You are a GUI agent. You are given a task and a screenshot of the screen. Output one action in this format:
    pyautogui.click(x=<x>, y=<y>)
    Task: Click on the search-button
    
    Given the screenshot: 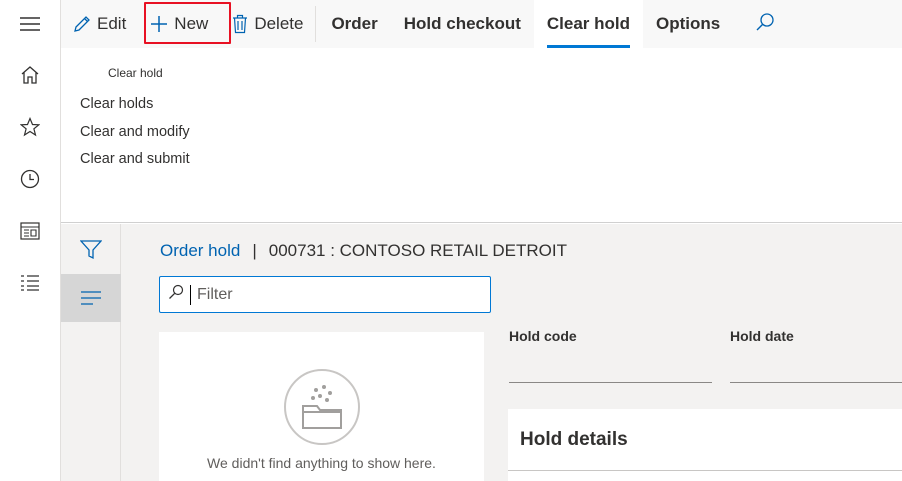 What is the action you would take?
    pyautogui.click(x=759, y=24)
    